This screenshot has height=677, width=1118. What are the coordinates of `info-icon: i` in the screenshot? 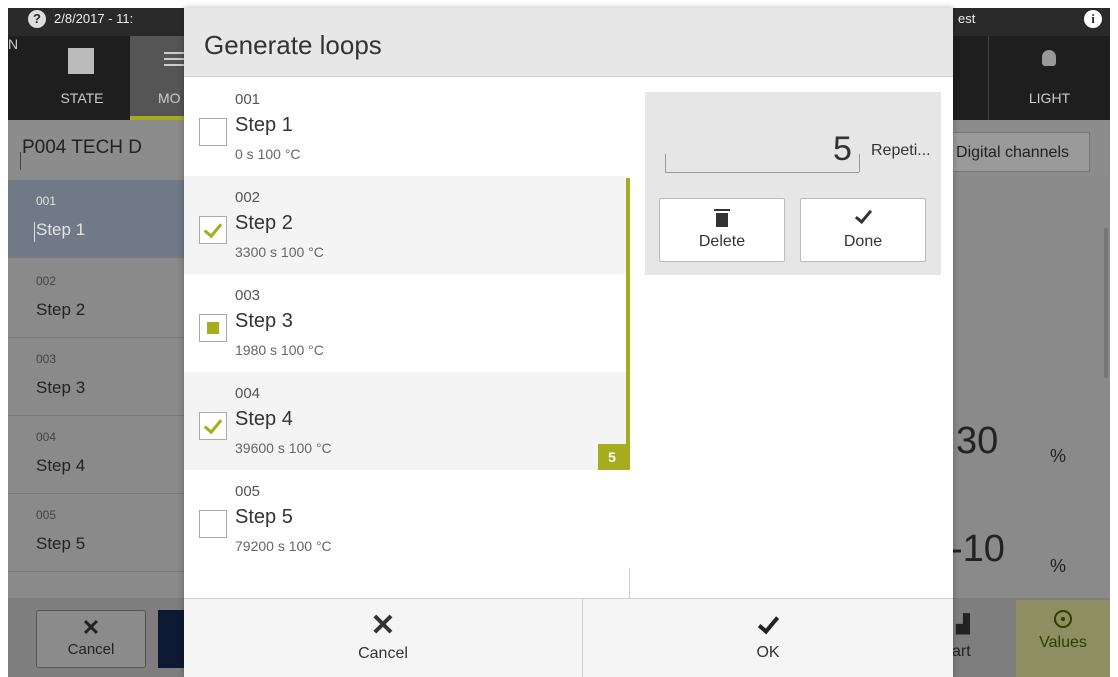 It's located at (1093, 19).